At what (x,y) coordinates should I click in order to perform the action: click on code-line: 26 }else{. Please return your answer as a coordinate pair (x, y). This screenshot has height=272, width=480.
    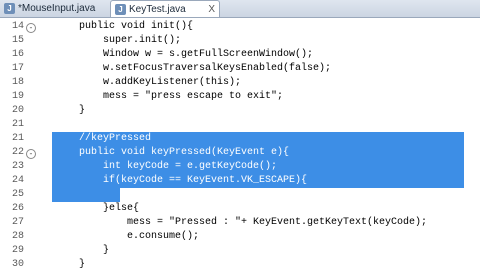
    Looking at the image, I should click on (240, 209).